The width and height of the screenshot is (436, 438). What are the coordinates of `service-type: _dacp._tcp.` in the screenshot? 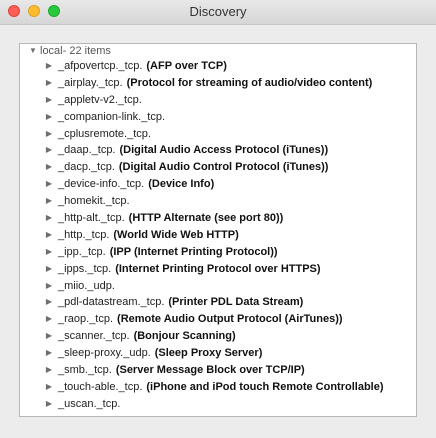 It's located at (86, 167).